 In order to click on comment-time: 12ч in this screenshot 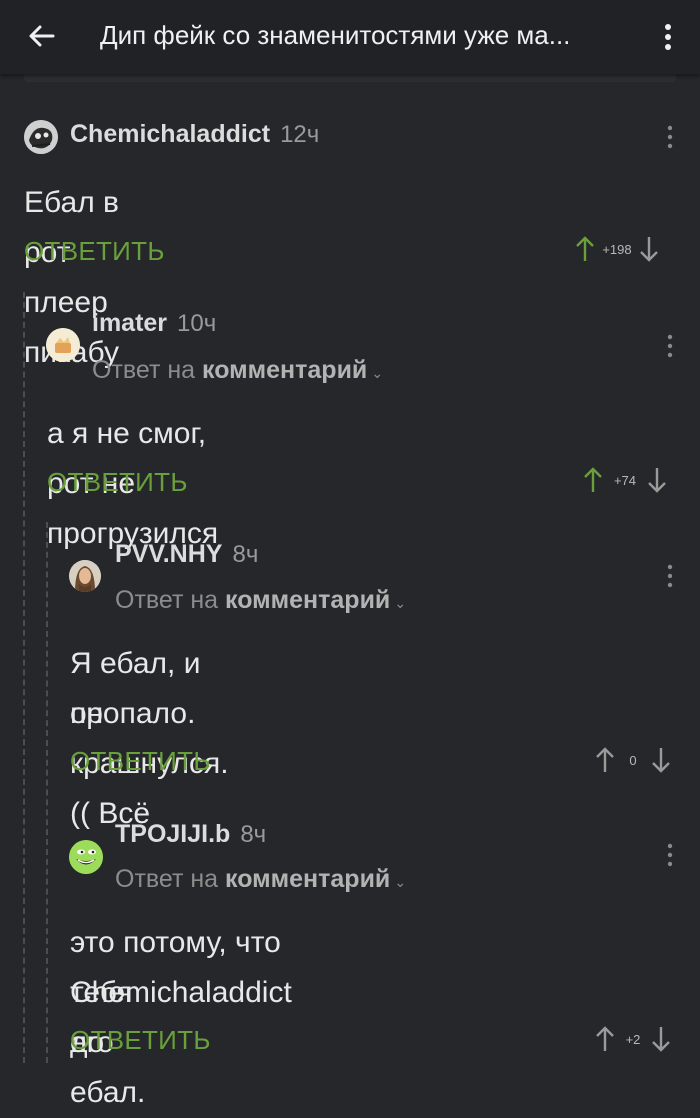, I will do `click(300, 134)`.